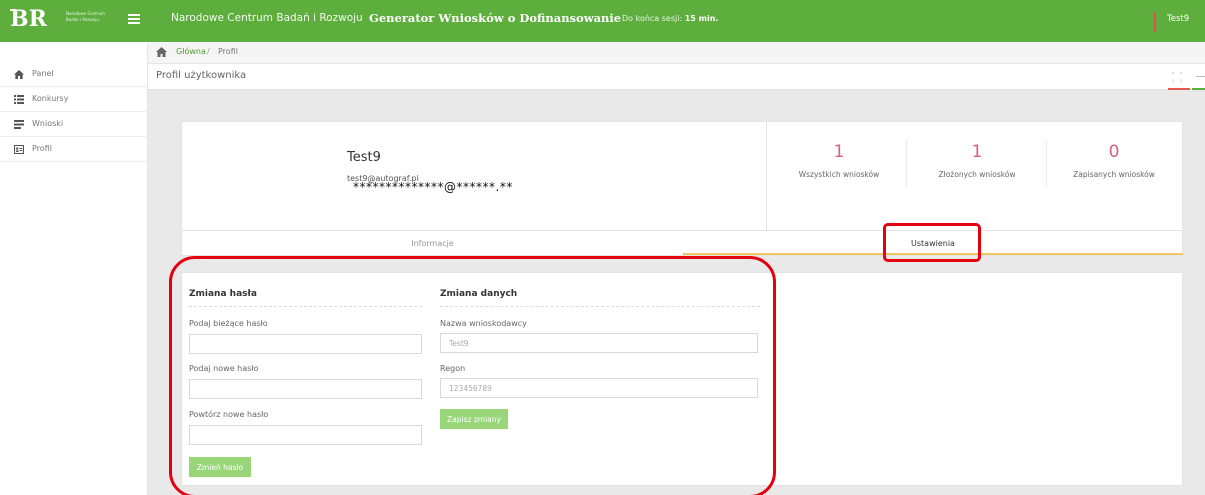 The width and height of the screenshot is (1205, 495). I want to click on sidebar-item-label: Wnioski, so click(48, 123).